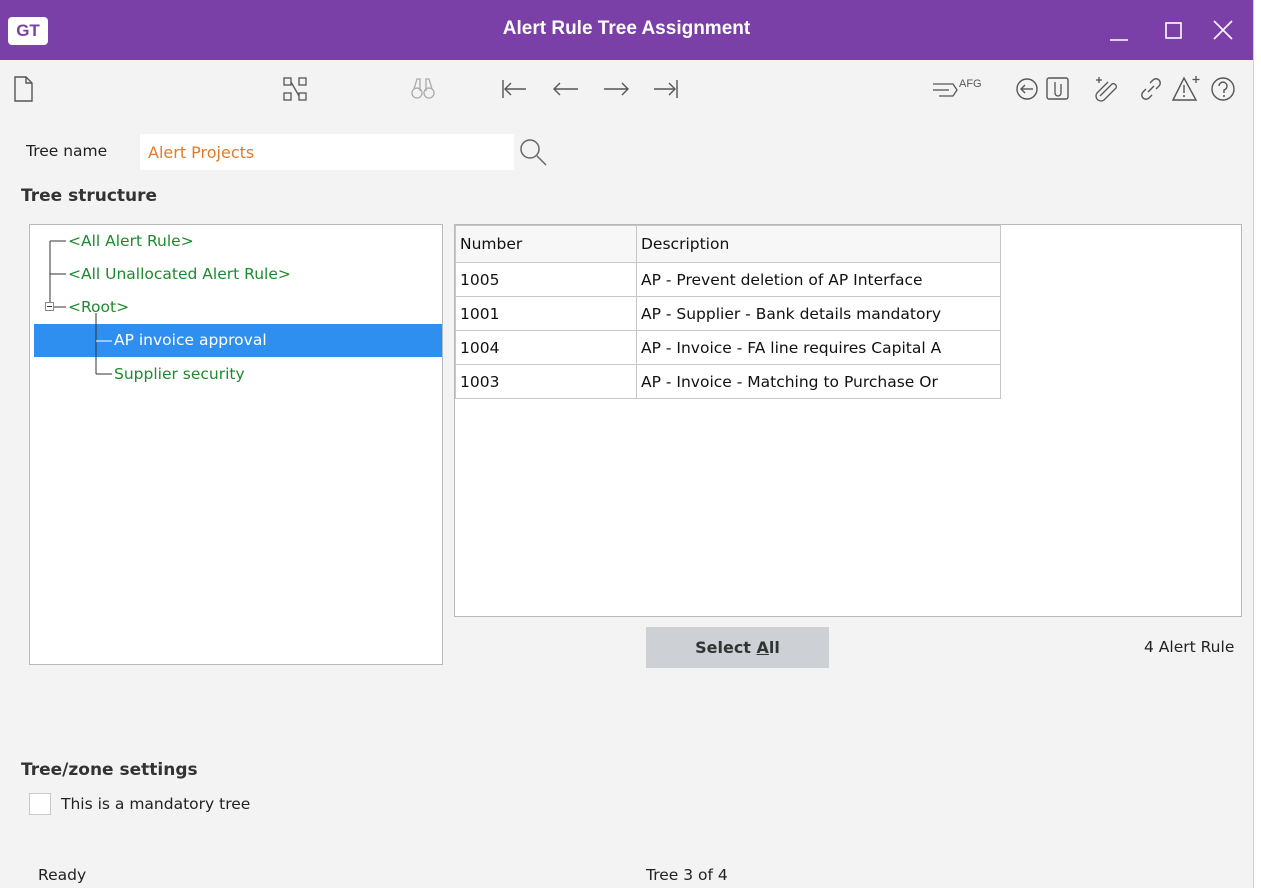 The width and height of the screenshot is (1261, 888). I want to click on tree-node-all-unallocated: <All Unallocated Alert Rule>, so click(179, 274).